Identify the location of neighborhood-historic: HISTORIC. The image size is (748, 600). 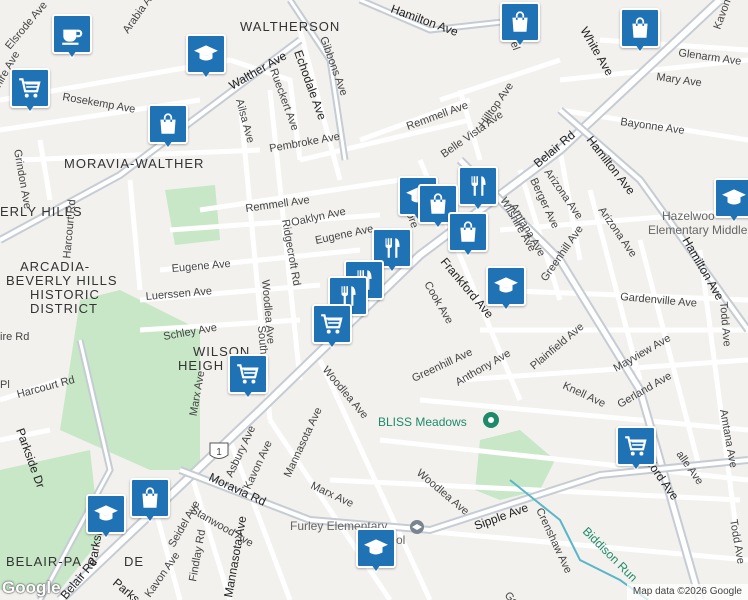
(65, 294).